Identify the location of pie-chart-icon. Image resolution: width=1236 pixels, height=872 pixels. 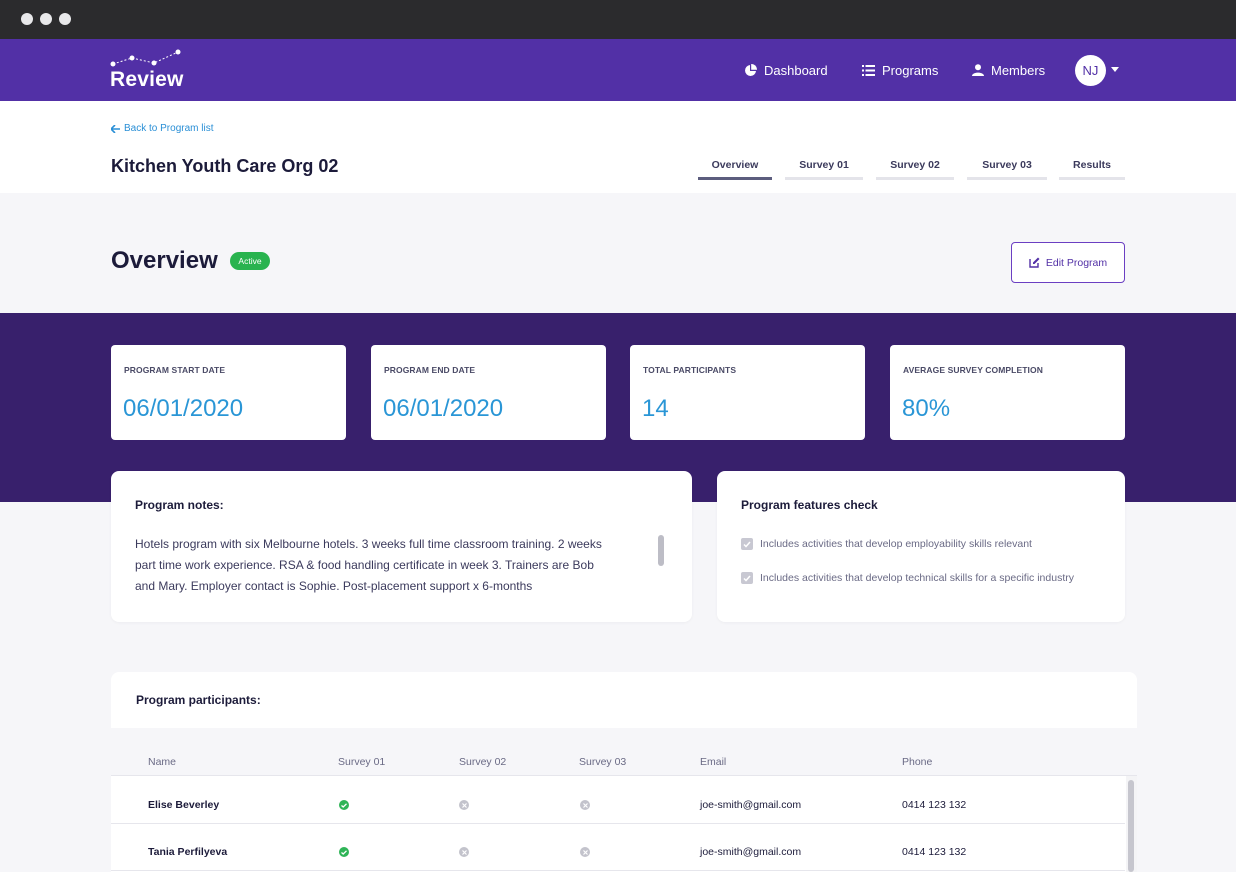
(751, 69).